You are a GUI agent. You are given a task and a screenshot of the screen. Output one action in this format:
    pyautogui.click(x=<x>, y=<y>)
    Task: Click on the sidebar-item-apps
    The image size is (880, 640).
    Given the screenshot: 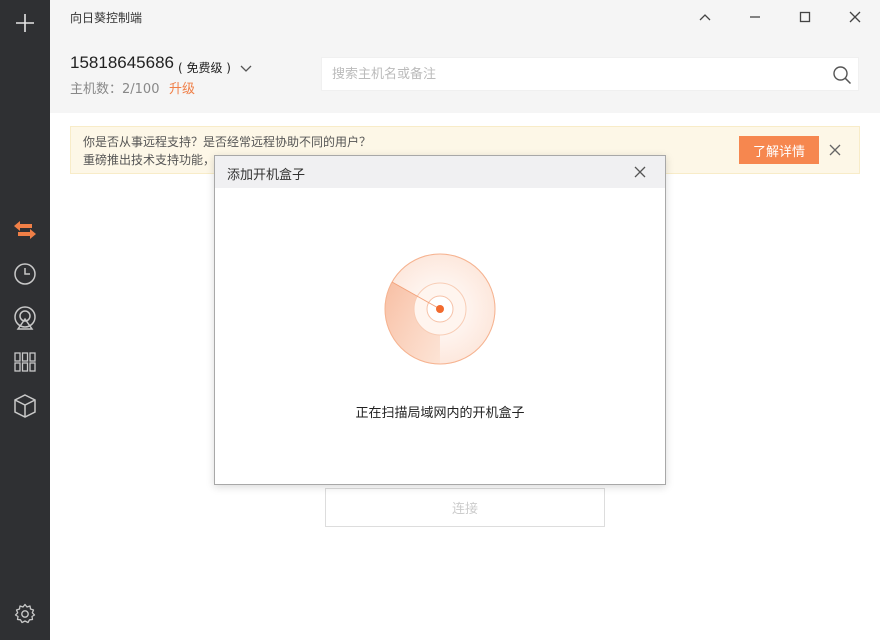 What is the action you would take?
    pyautogui.click(x=25, y=362)
    